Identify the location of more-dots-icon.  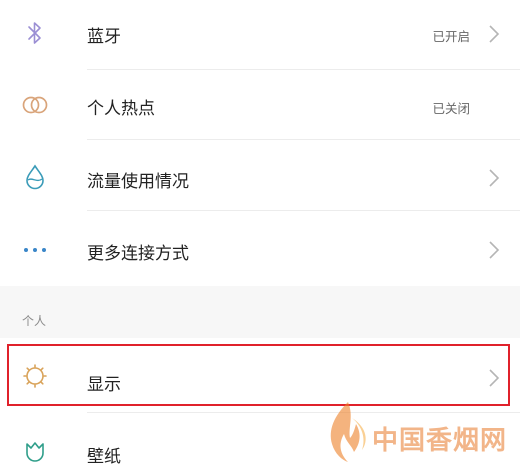
(35, 250).